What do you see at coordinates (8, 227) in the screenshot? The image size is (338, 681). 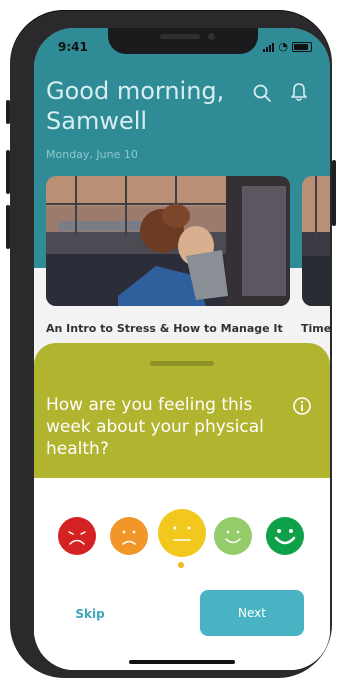 I see `volume-down-button` at bounding box center [8, 227].